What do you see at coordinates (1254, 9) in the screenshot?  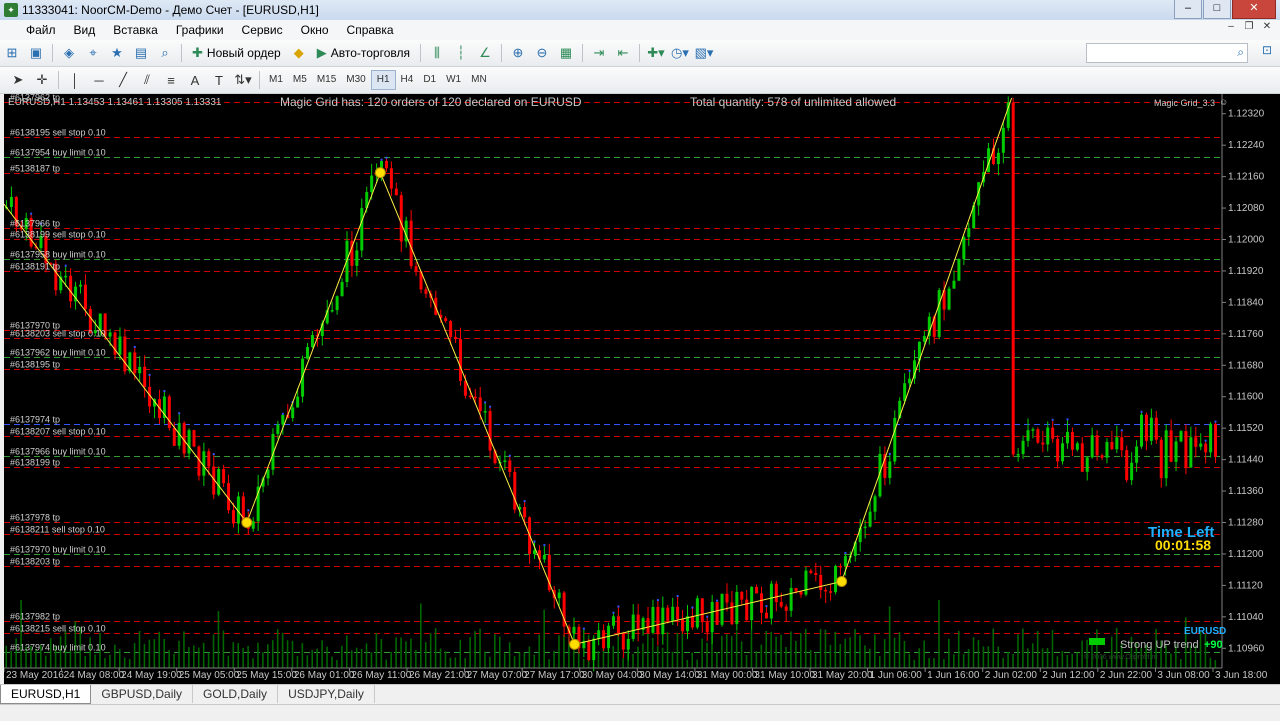 I see `close-button: ✕` at bounding box center [1254, 9].